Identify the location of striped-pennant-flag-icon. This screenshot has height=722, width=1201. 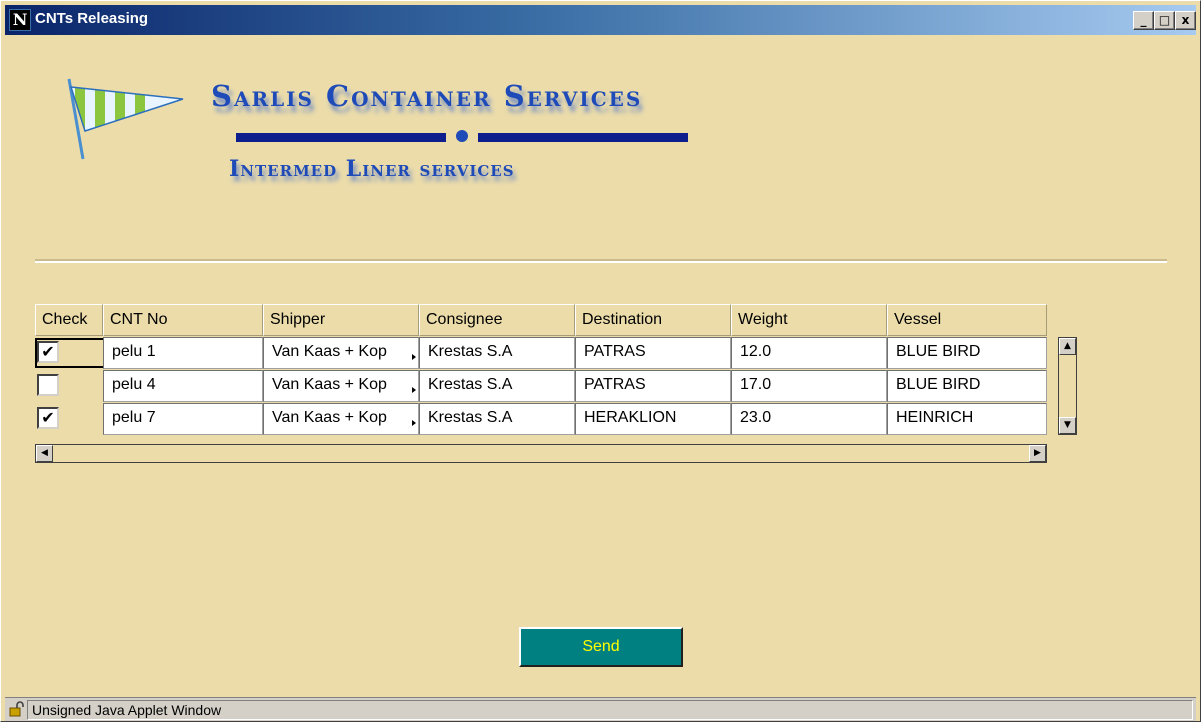
(125, 119).